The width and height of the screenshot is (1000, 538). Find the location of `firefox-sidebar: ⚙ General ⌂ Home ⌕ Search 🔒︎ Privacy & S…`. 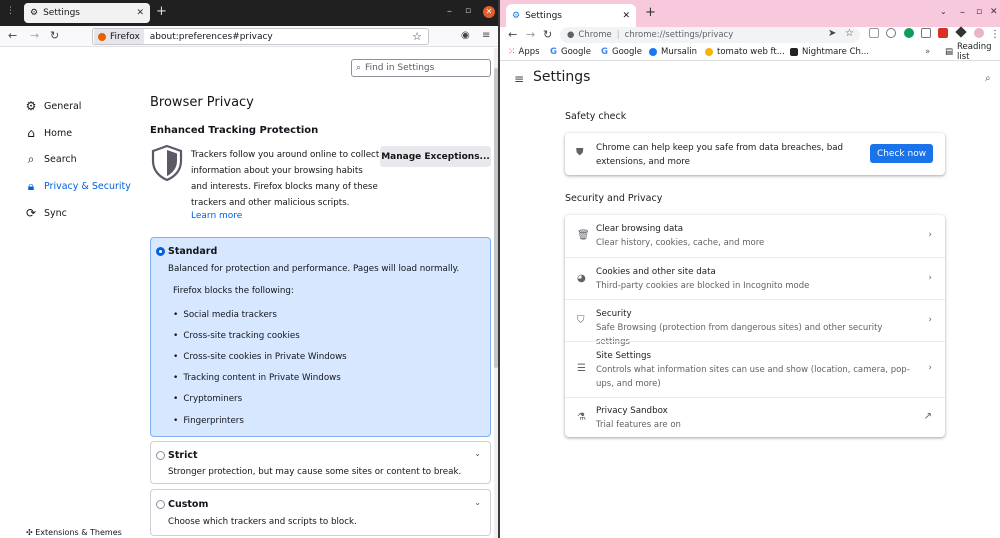

firefox-sidebar: ⚙ General ⌂ Home ⌕ Search 🔒︎ Privacy & S… is located at coordinates (77, 159).